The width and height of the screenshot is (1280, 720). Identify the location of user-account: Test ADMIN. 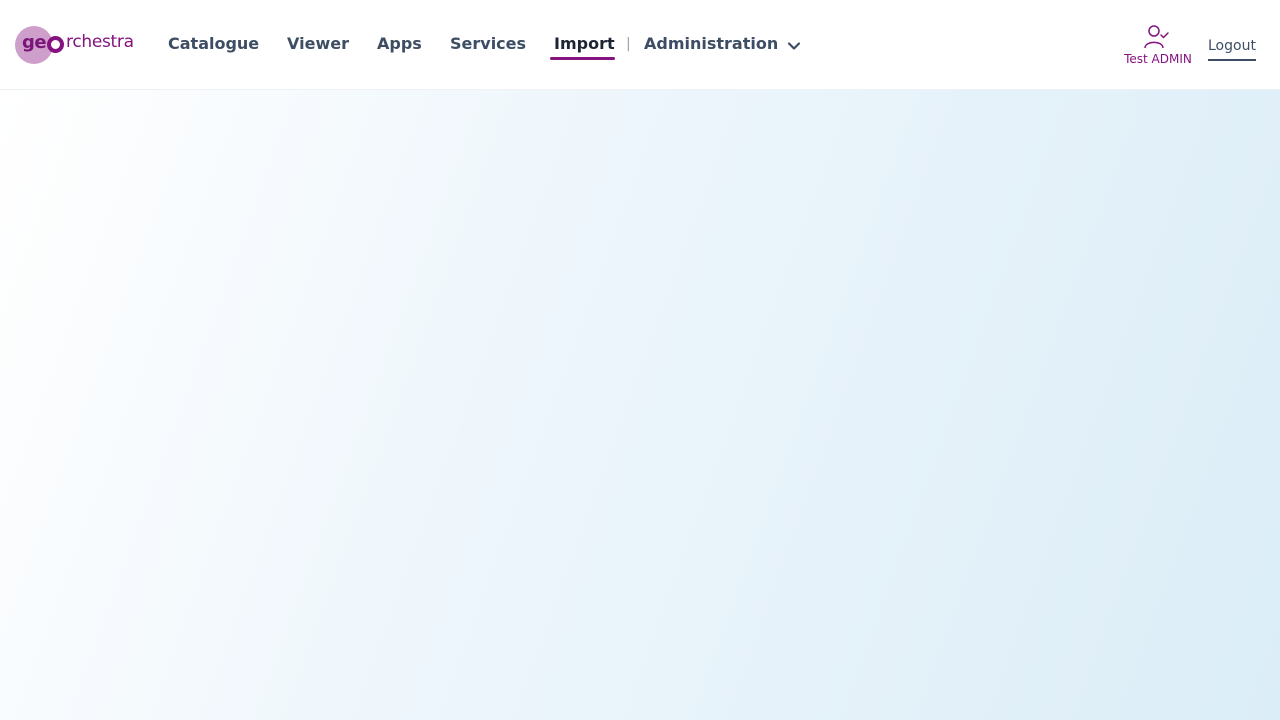
(1158, 46).